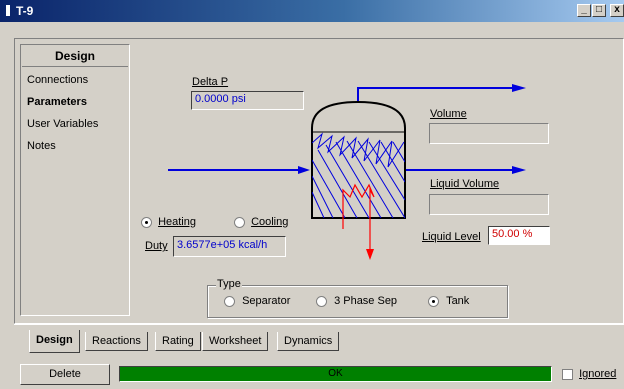  What do you see at coordinates (366, 301) in the screenshot?
I see `three-phase-sep-label: 3 Phase Sep` at bounding box center [366, 301].